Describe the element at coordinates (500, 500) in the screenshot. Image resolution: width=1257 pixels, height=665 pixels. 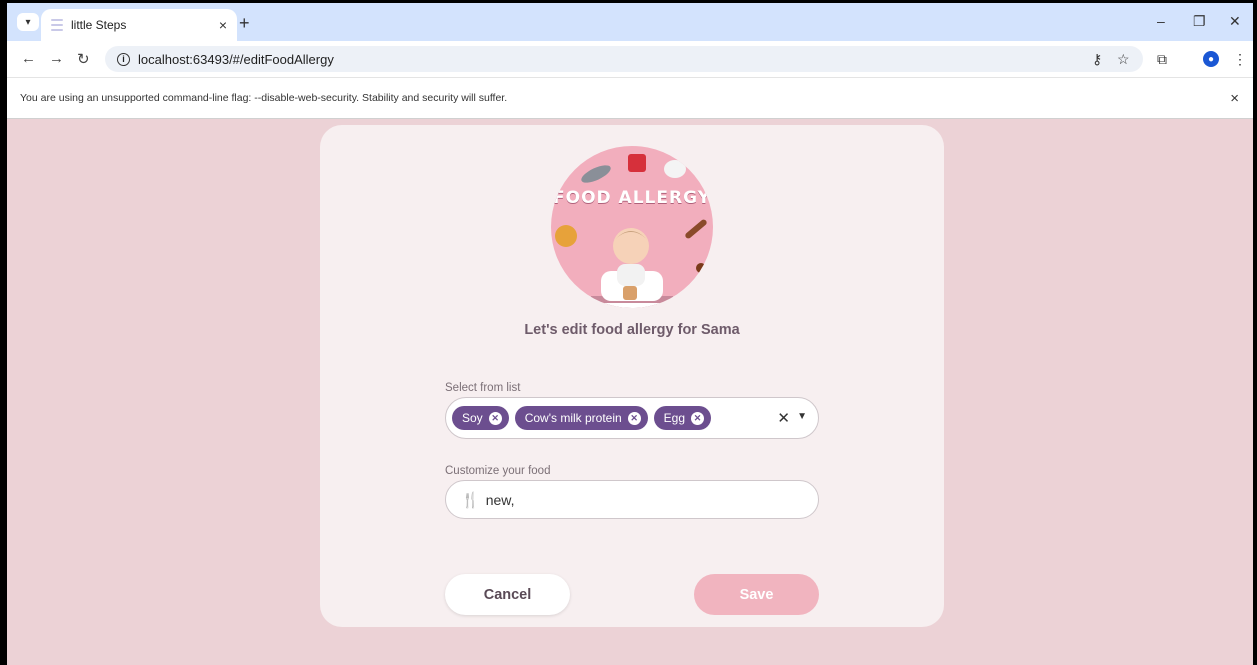
I see `custom-food-value: new,` at that location.